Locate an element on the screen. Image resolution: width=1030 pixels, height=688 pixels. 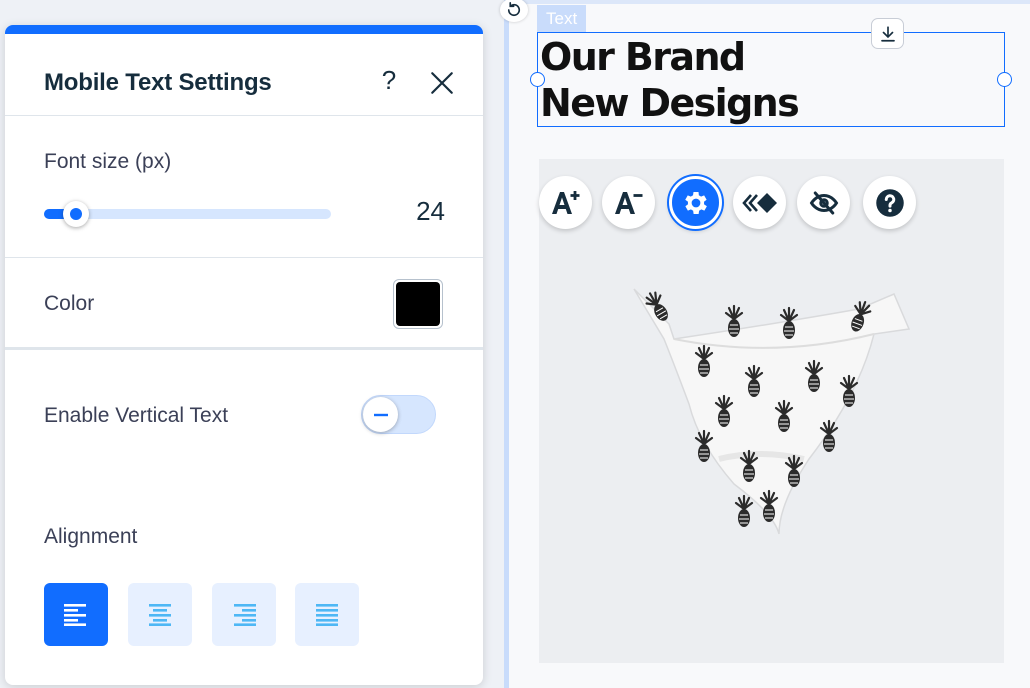
alignment-label: Alignment is located at coordinates (91, 536).